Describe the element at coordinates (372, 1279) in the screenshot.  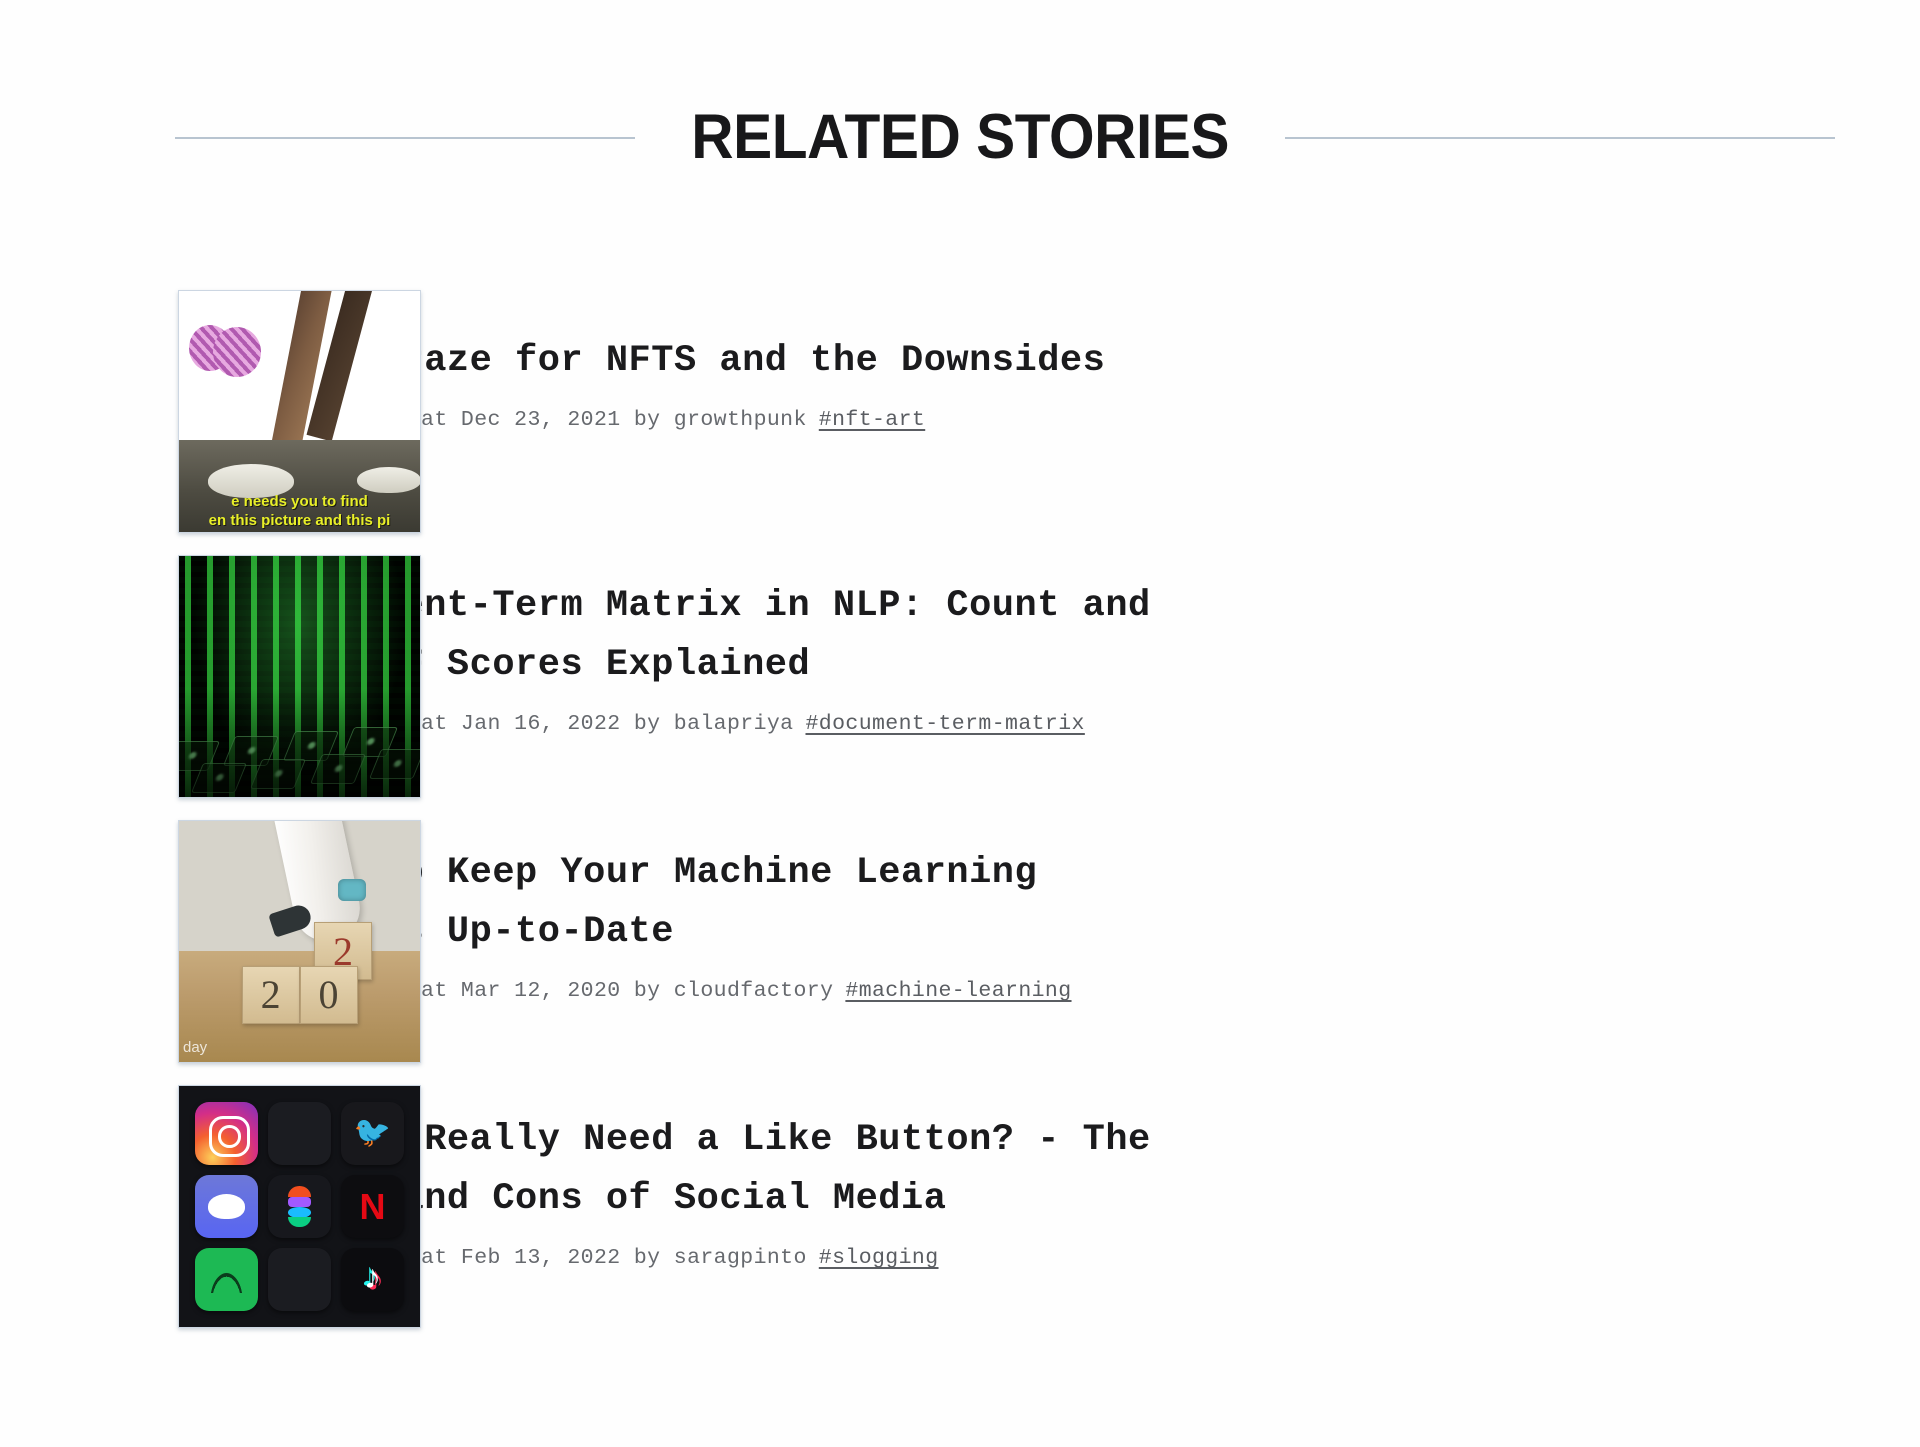
I see `tiktok-icon` at that location.